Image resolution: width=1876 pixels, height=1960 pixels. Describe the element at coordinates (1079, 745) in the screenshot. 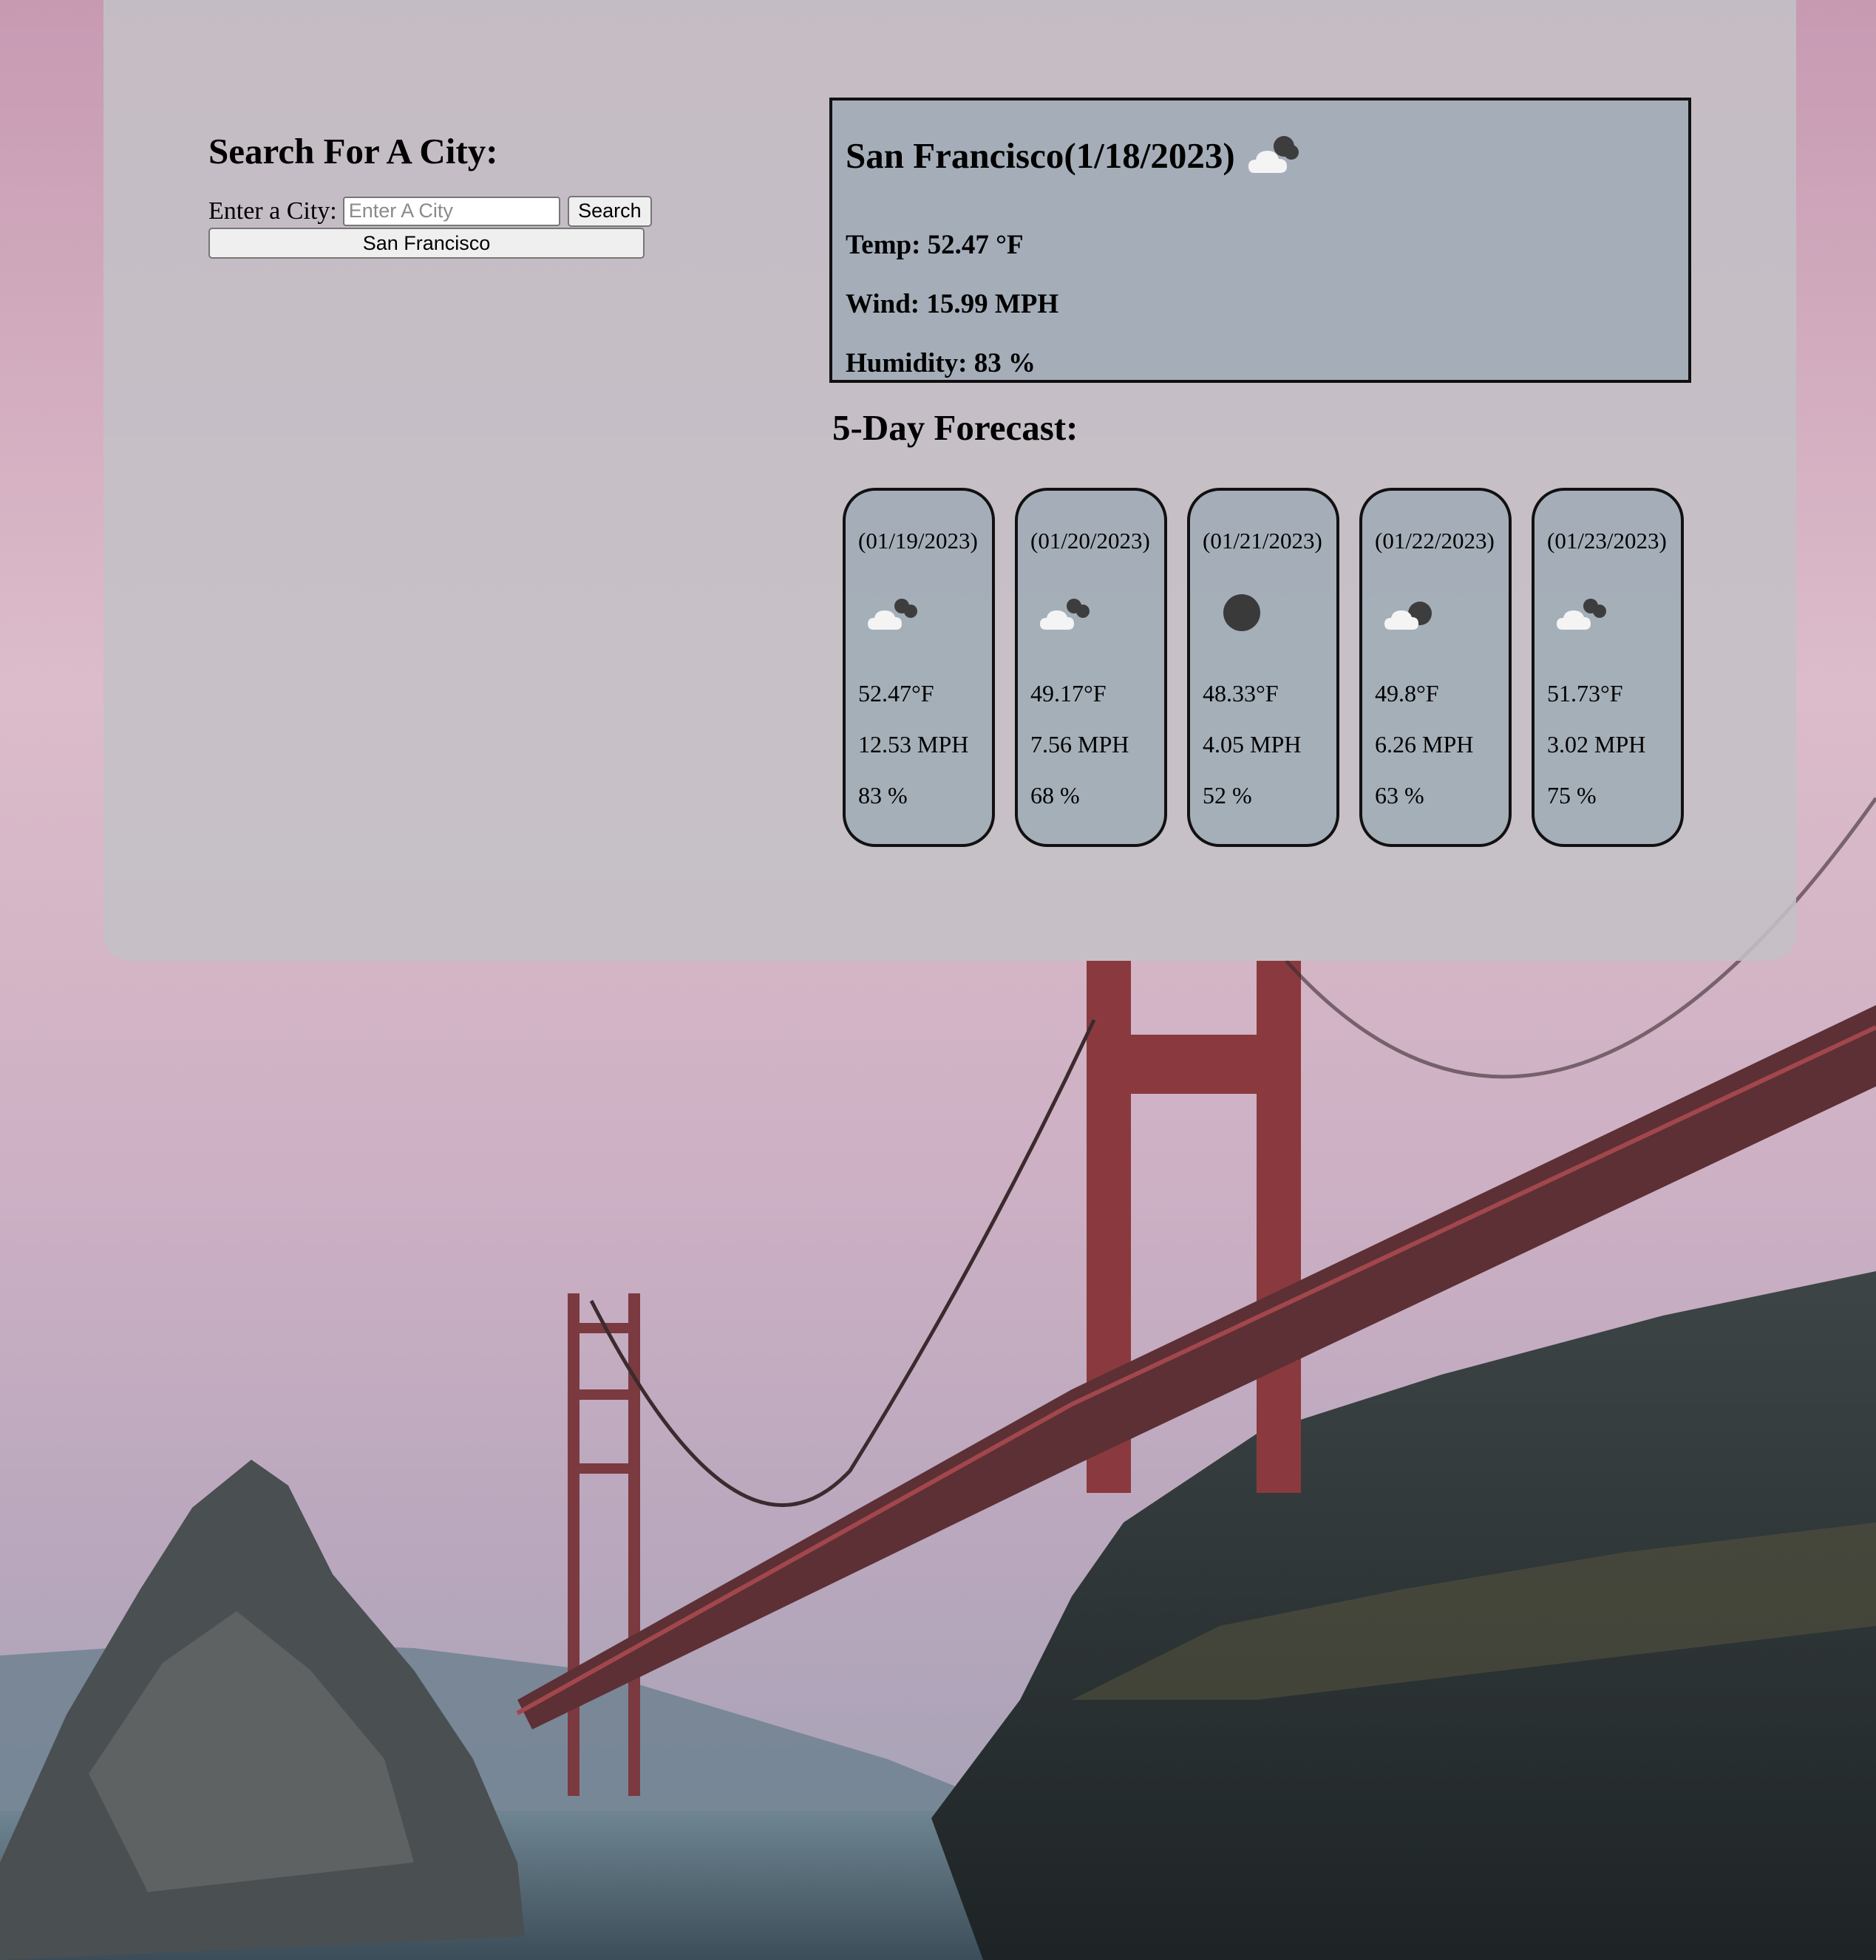

I see `forecast-wind: 7.56 MPH` at that location.